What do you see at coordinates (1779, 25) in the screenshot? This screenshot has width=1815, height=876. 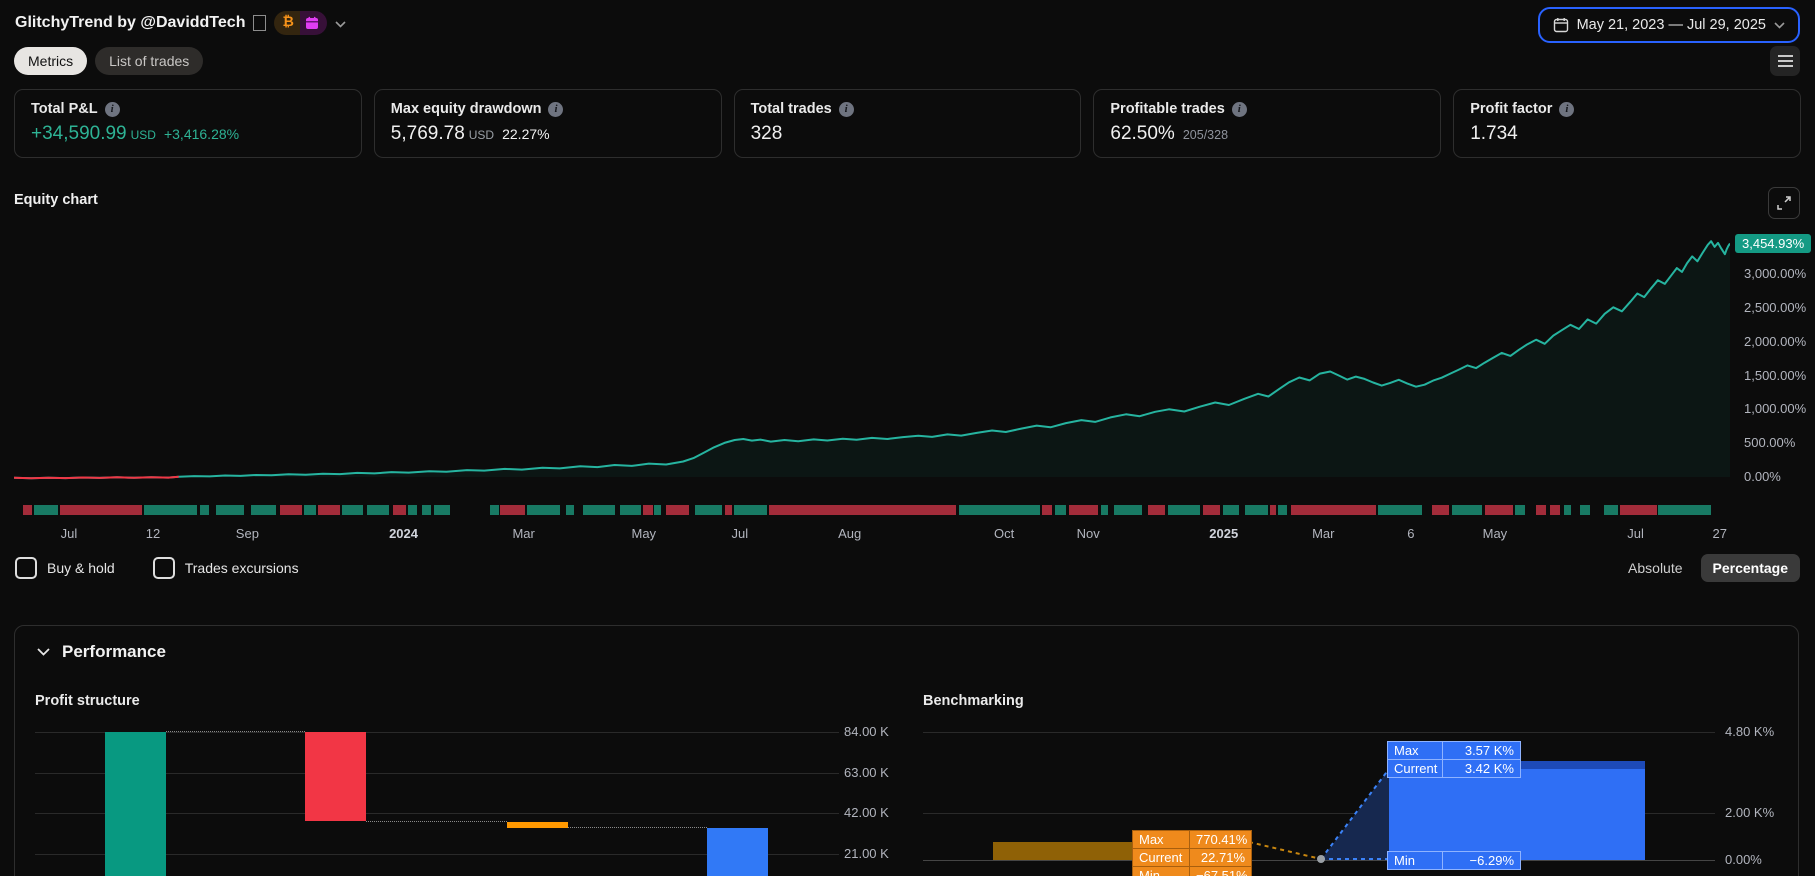 I see `date-chevron-down-icon` at bounding box center [1779, 25].